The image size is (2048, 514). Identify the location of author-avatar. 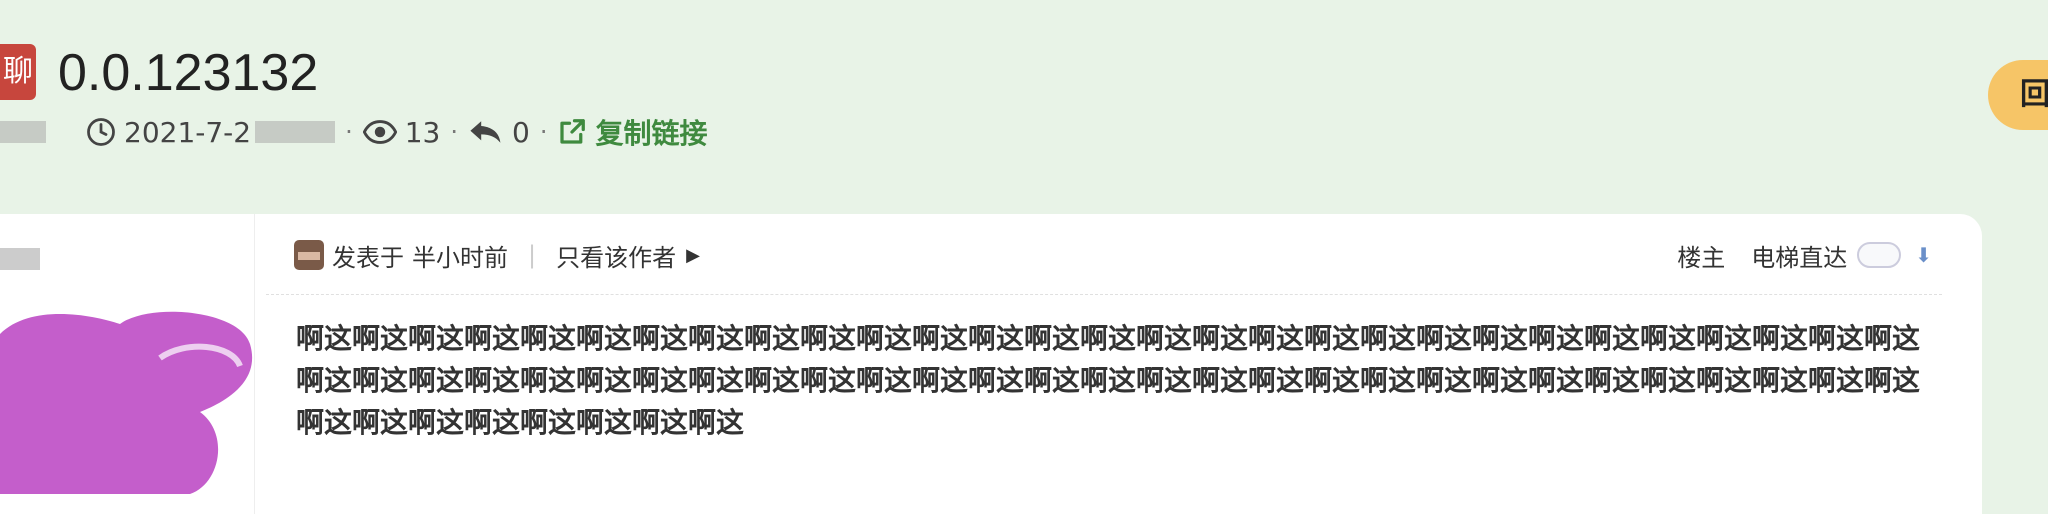
(130, 399).